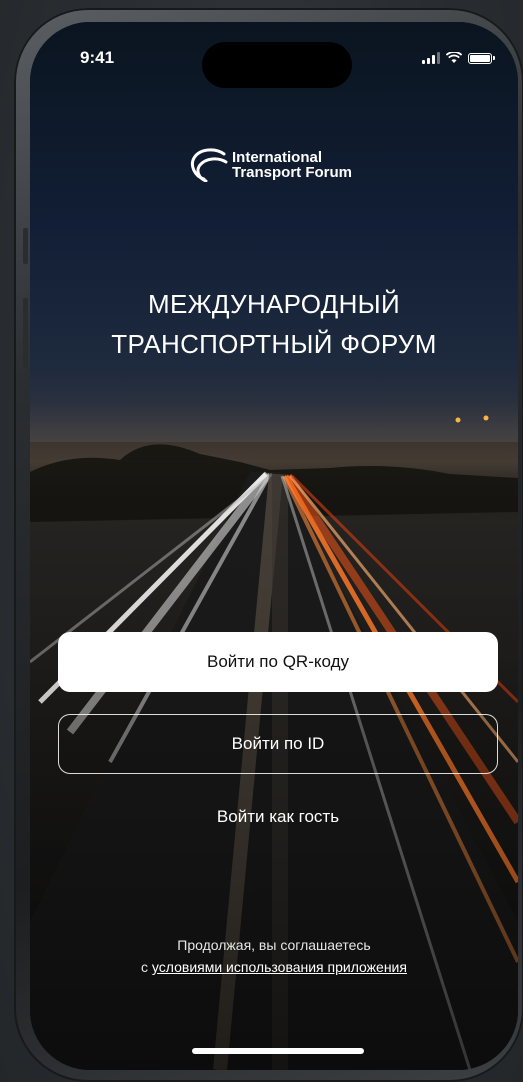 The width and height of the screenshot is (523, 1082). What do you see at coordinates (25, 423) in the screenshot?
I see `volume-down-button` at bounding box center [25, 423].